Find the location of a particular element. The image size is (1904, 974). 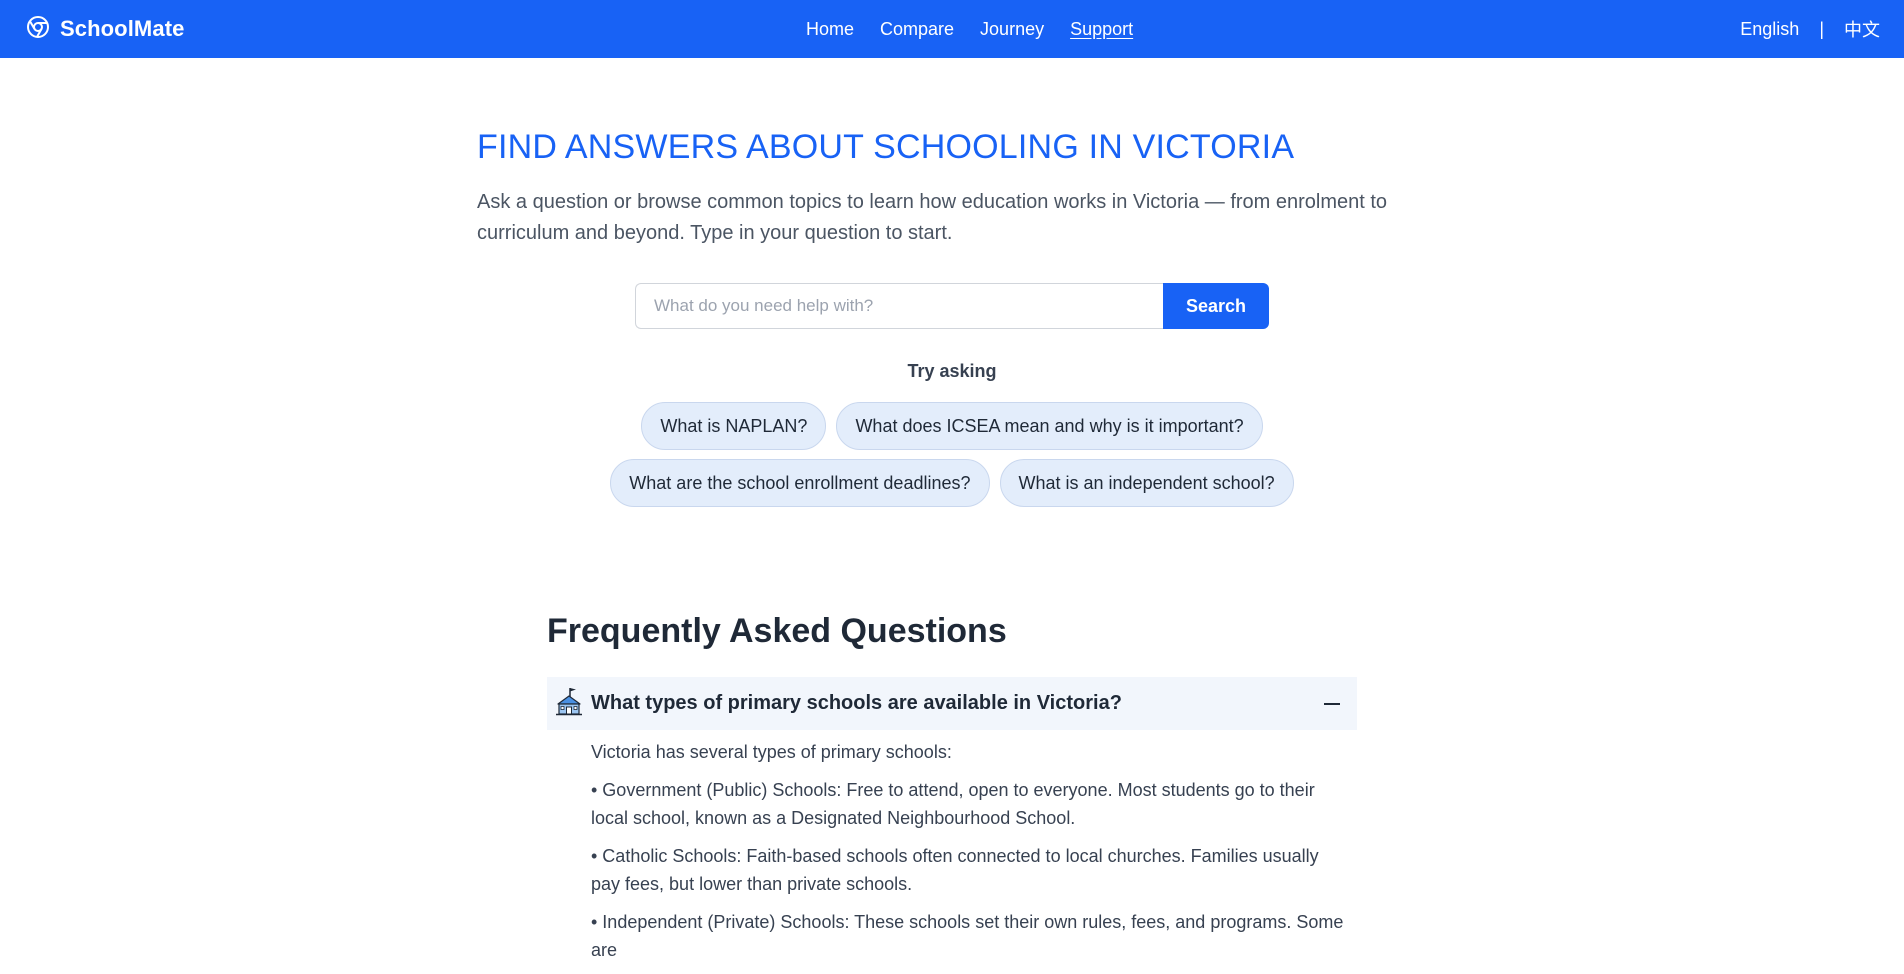

page-title: FIND ANSWERS ABOUT SCHOOLING IN VICTORIA is located at coordinates (886, 147).